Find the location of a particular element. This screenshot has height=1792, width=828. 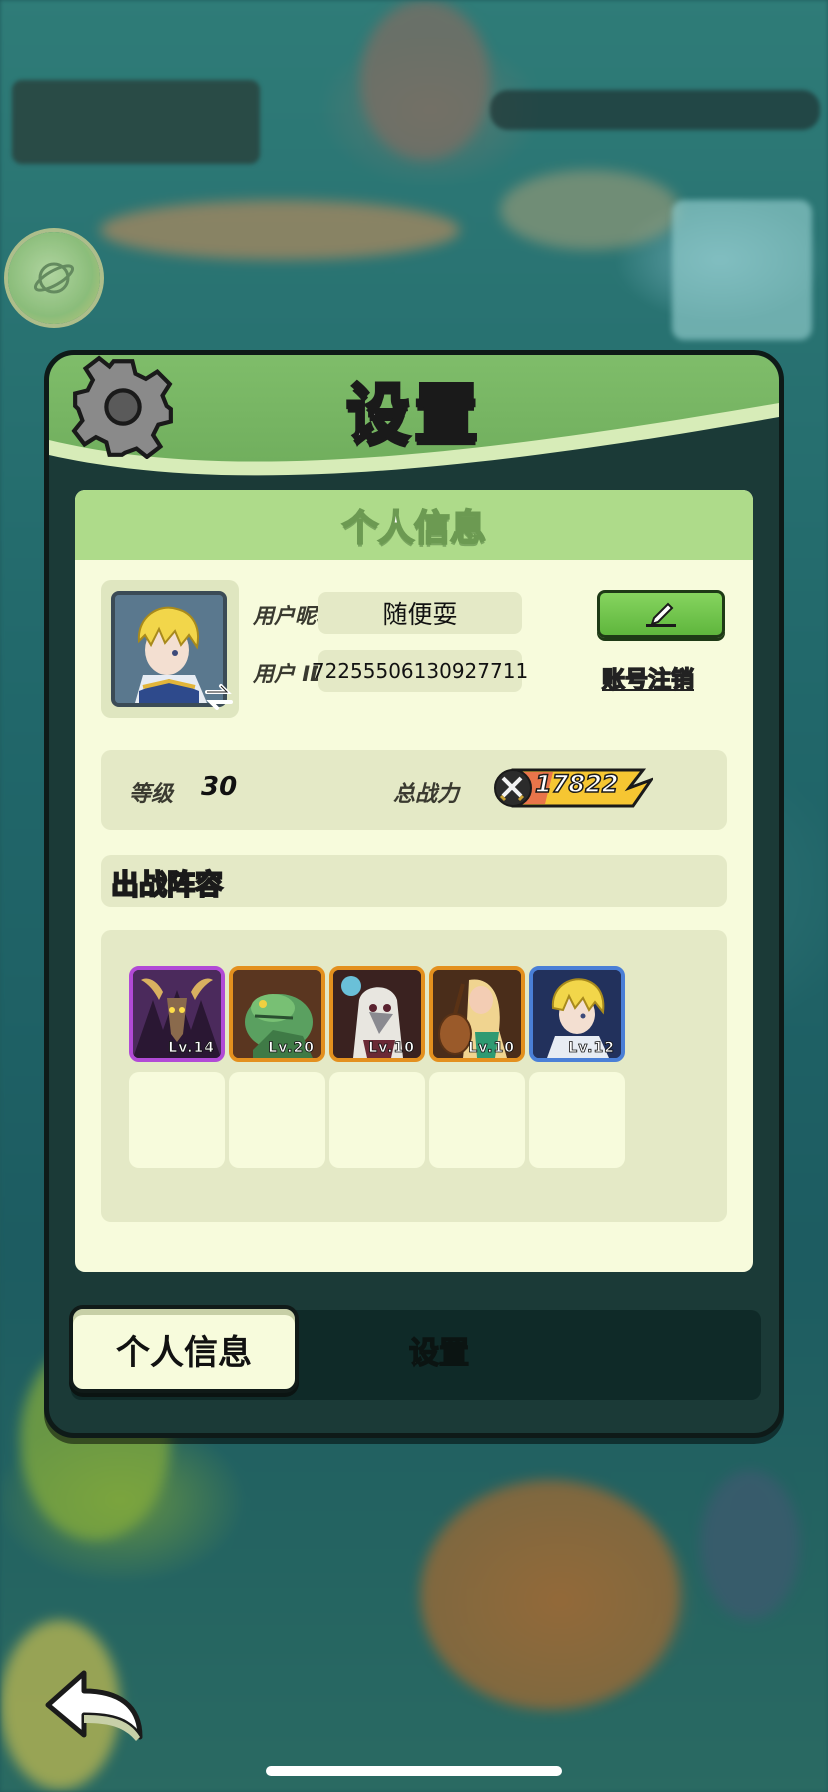

profile-section-title: 个人信息 is located at coordinates (414, 525).